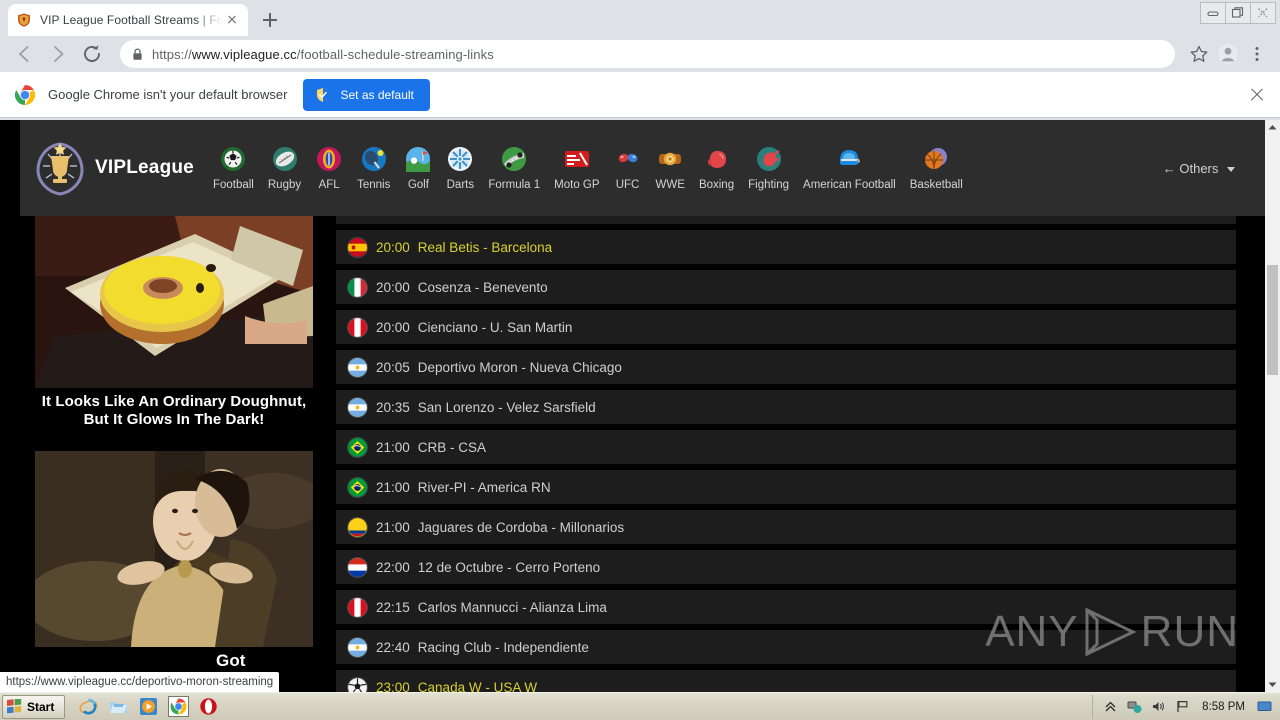 This screenshot has height=720, width=1280. I want to click on vipleague-logo-icon, so click(60, 168).